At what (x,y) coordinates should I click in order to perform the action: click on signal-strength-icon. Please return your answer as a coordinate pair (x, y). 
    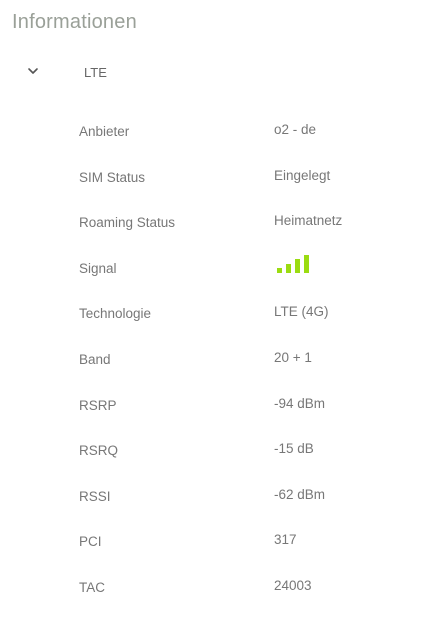
    Looking at the image, I should click on (297, 263).